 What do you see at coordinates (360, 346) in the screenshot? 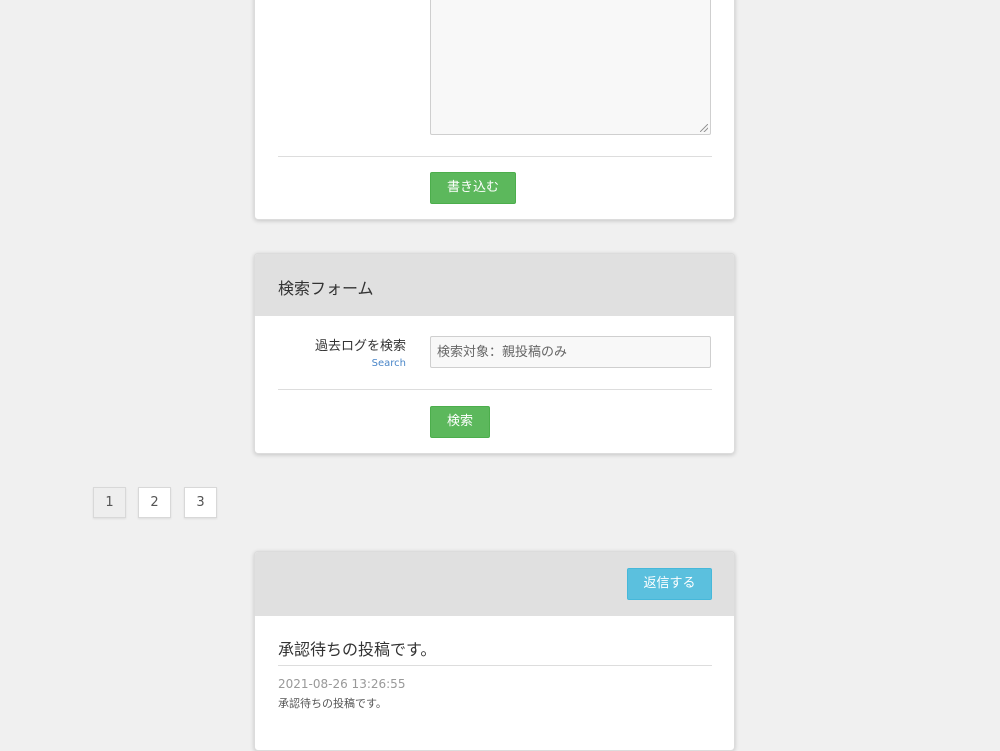
I see `search-field-label: 過去ログを検索` at bounding box center [360, 346].